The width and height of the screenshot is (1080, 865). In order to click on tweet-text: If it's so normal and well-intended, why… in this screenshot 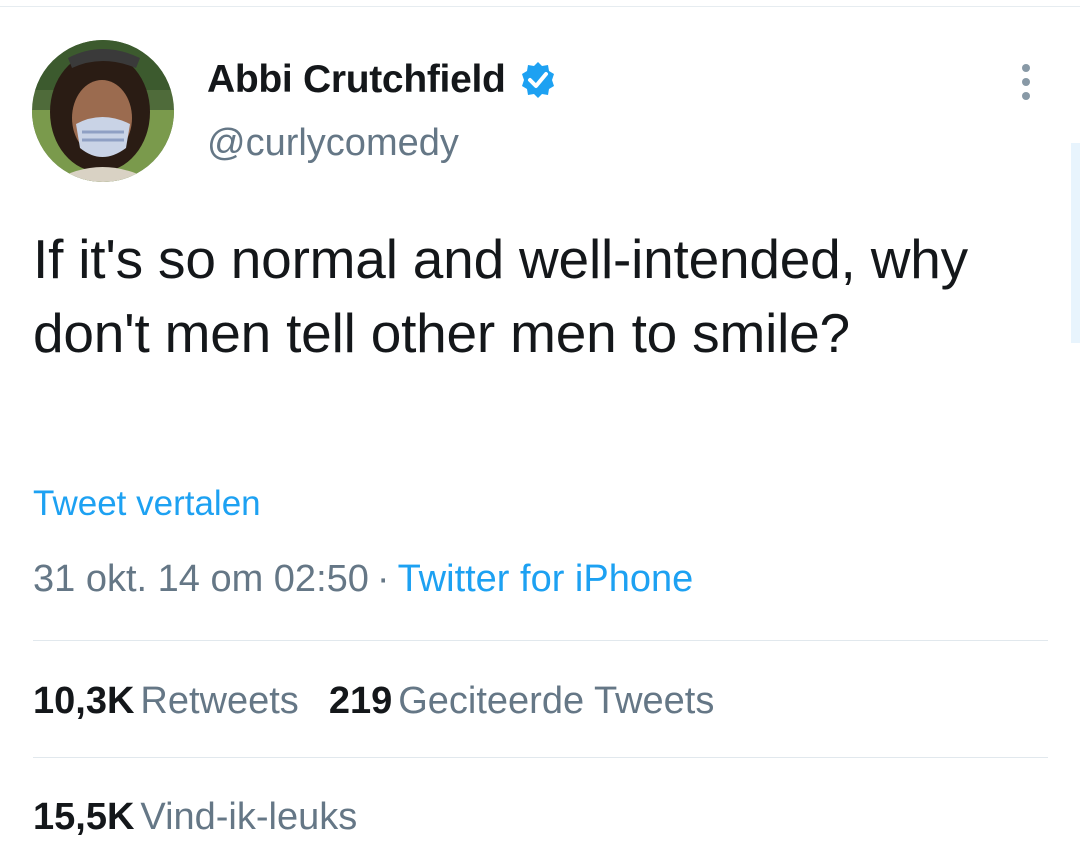, I will do `click(500, 296)`.